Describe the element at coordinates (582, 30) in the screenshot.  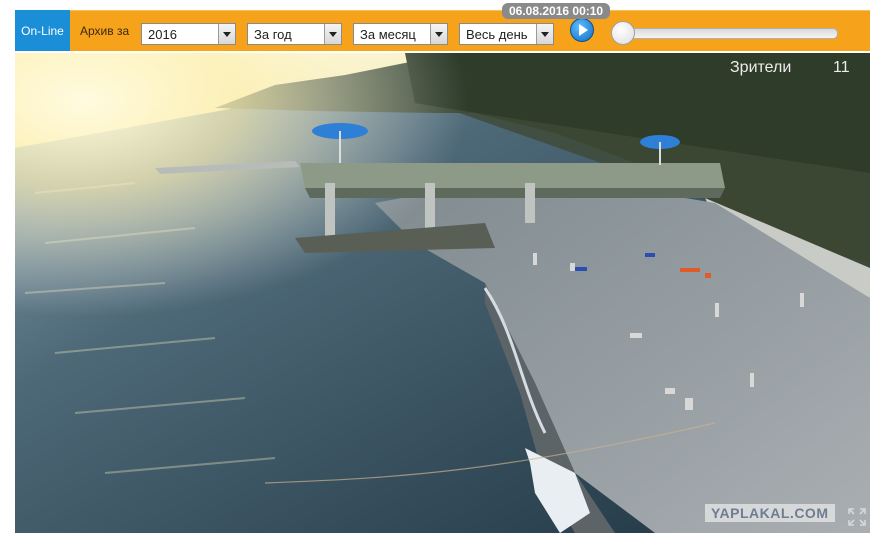
I see `play-icon` at that location.